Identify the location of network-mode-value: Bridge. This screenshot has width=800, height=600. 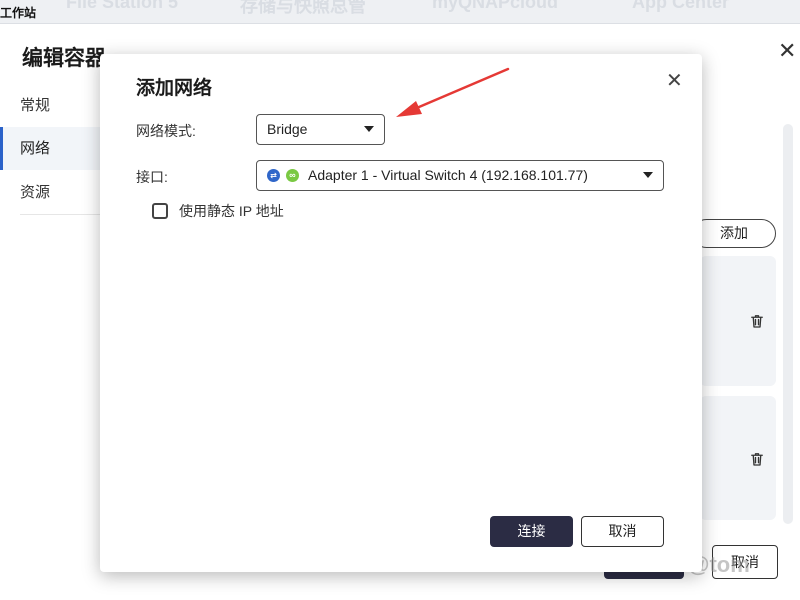
(287, 129).